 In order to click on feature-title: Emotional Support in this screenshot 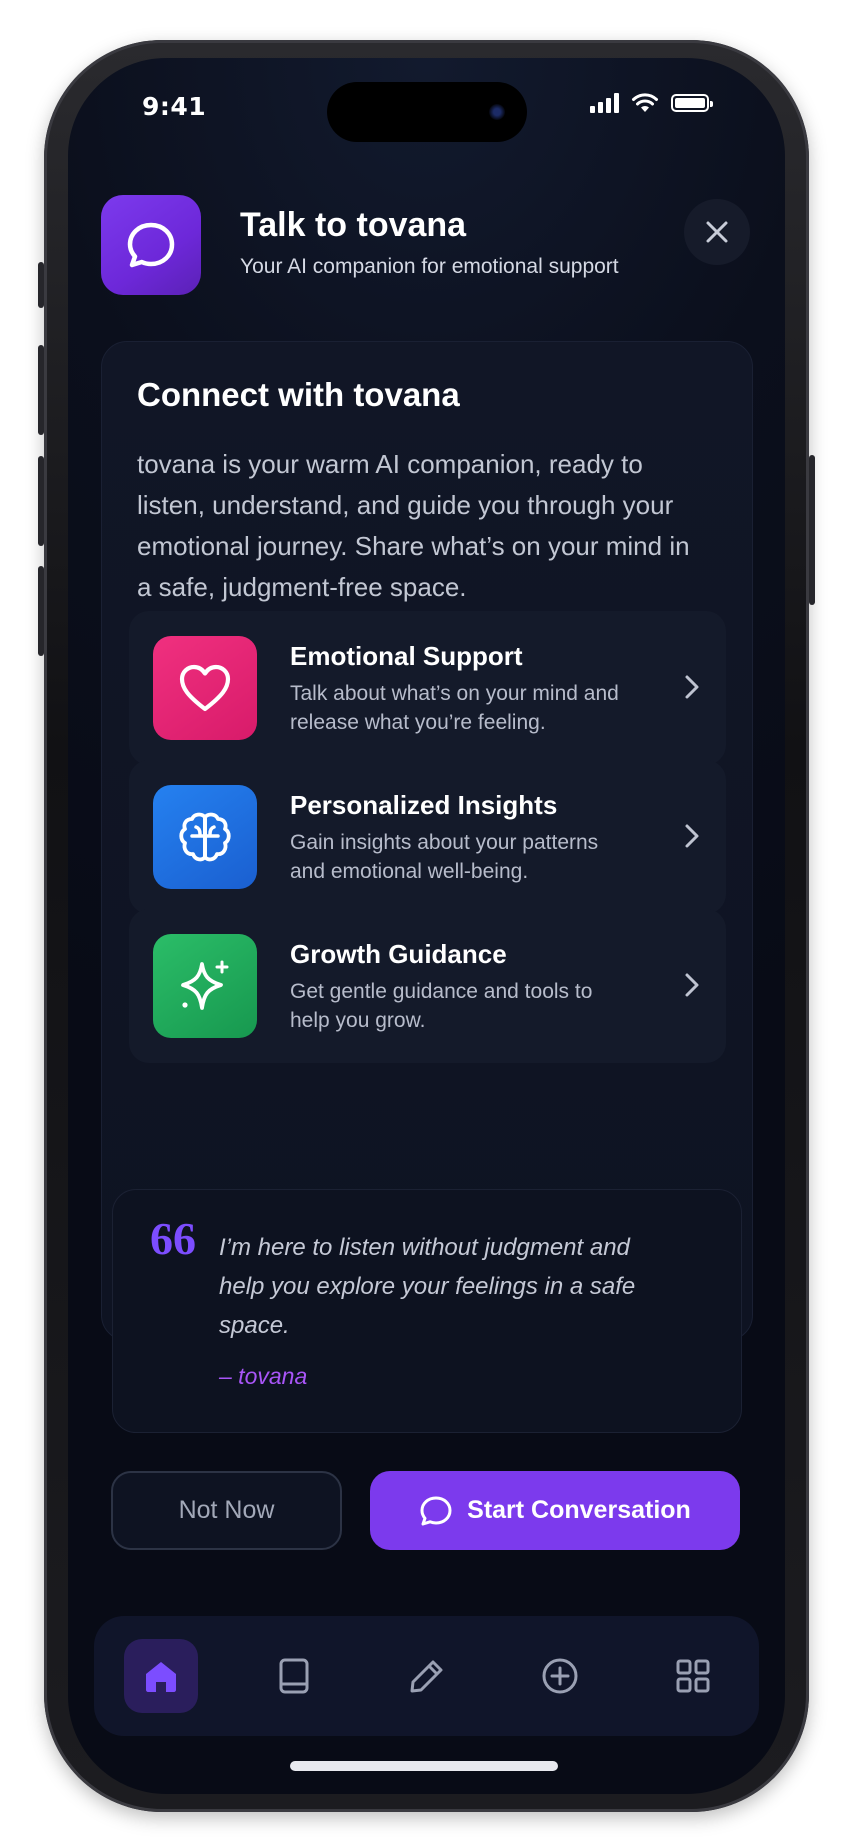, I will do `click(406, 656)`.